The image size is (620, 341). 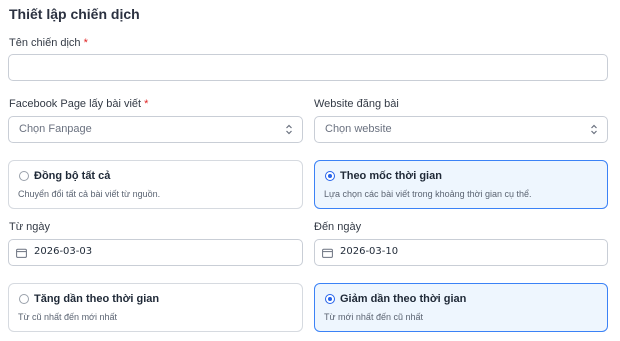 What do you see at coordinates (67, 317) in the screenshot?
I see `option-description: Từ cũ nhất đến mới nhất` at bounding box center [67, 317].